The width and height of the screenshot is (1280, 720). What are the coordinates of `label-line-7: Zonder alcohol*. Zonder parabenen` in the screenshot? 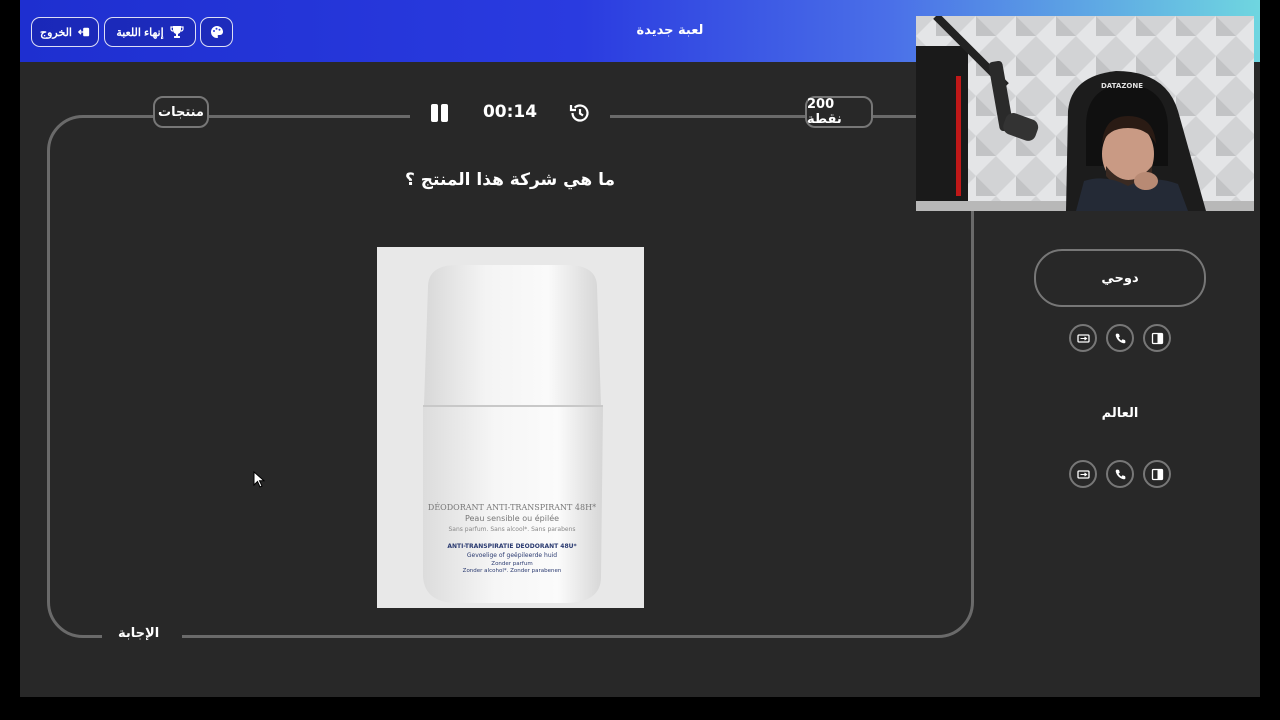 It's located at (512, 571).